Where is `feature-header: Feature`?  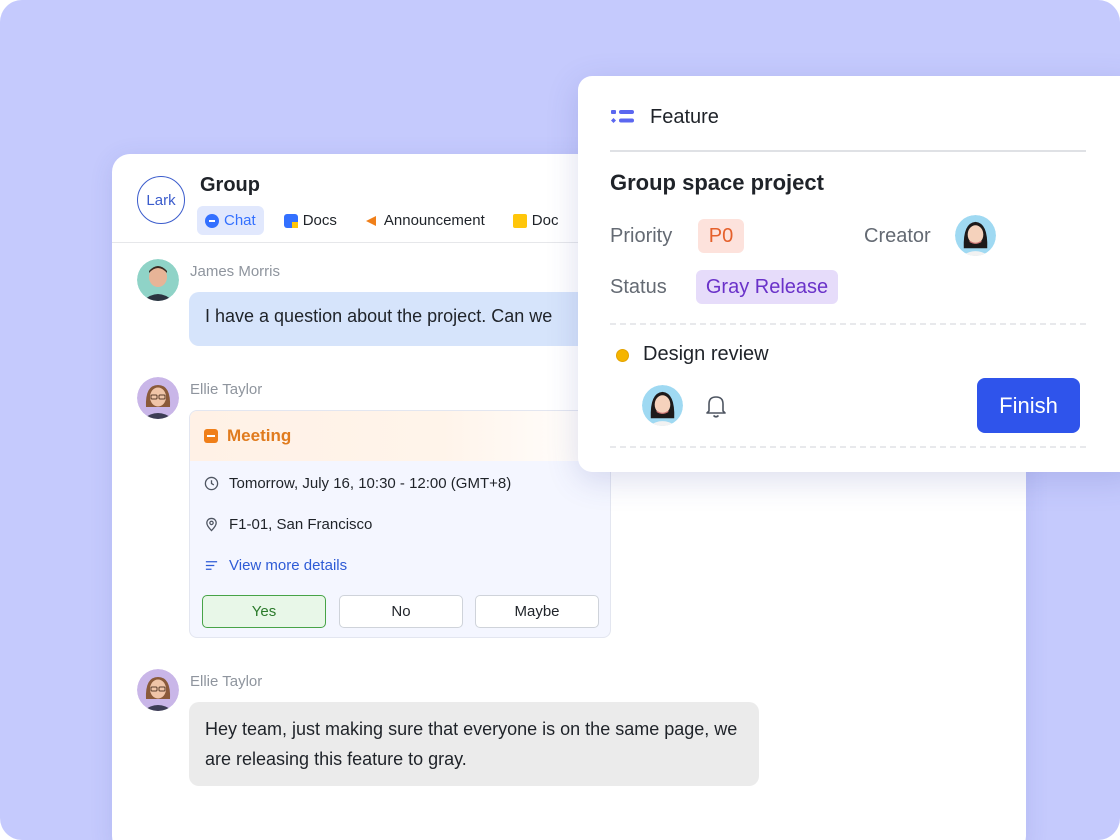 feature-header: Feature is located at coordinates (664, 117).